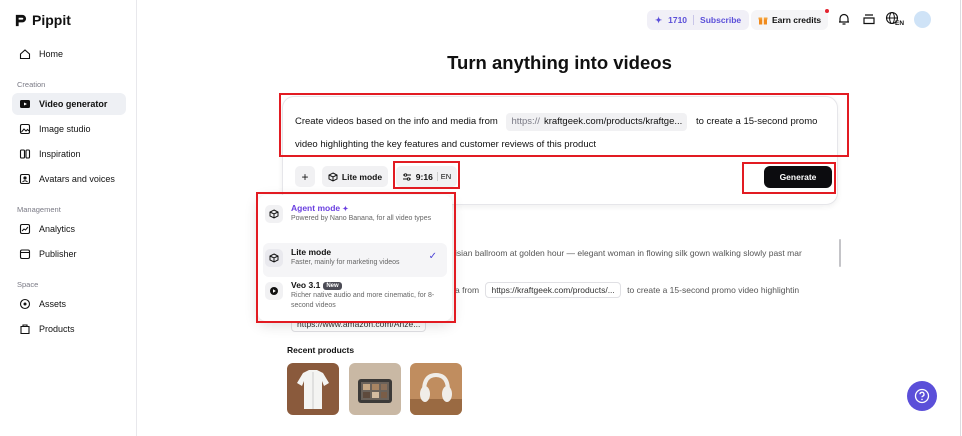 The width and height of the screenshot is (962, 436). What do you see at coordinates (65, 129) in the screenshot?
I see `sidebar-item-label: Image studio` at bounding box center [65, 129].